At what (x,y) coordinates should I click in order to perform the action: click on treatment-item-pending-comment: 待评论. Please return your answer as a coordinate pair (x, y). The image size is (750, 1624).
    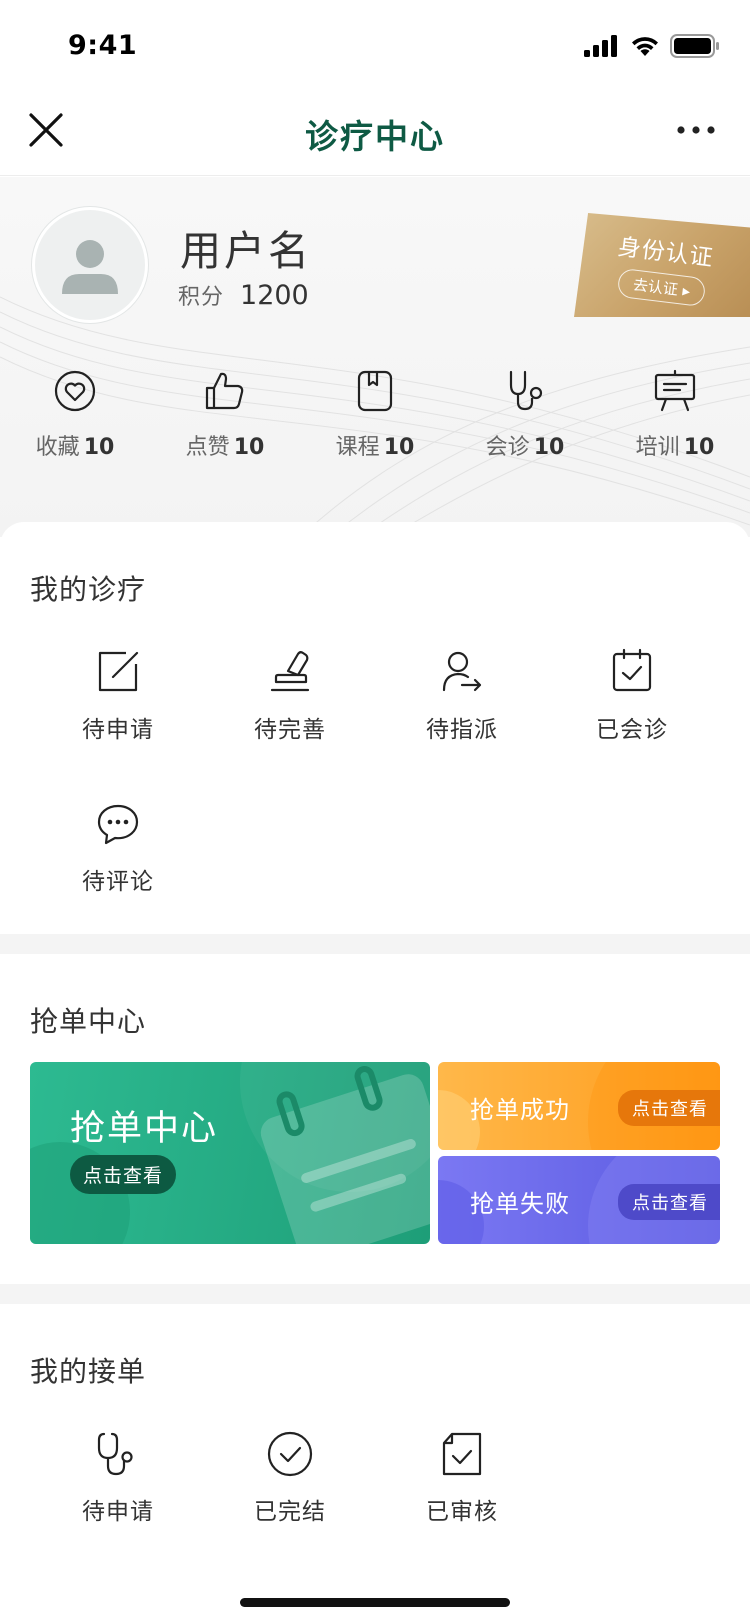
    Looking at the image, I should click on (118, 848).